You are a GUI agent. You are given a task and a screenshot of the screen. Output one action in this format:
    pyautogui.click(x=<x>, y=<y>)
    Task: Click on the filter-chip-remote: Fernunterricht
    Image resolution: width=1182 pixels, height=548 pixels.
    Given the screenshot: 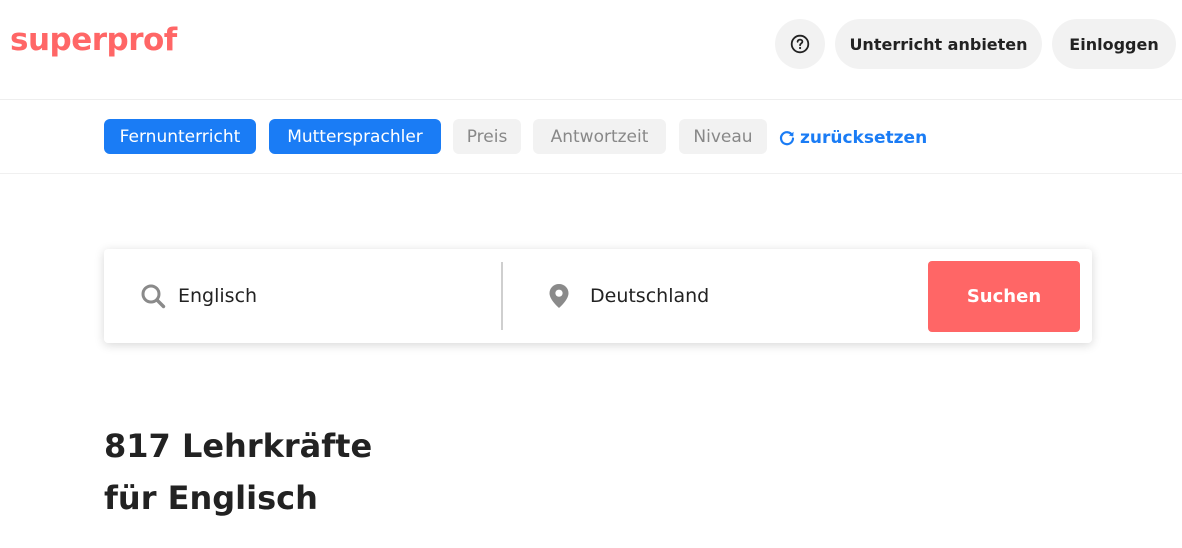 What is the action you would take?
    pyautogui.click(x=180, y=136)
    